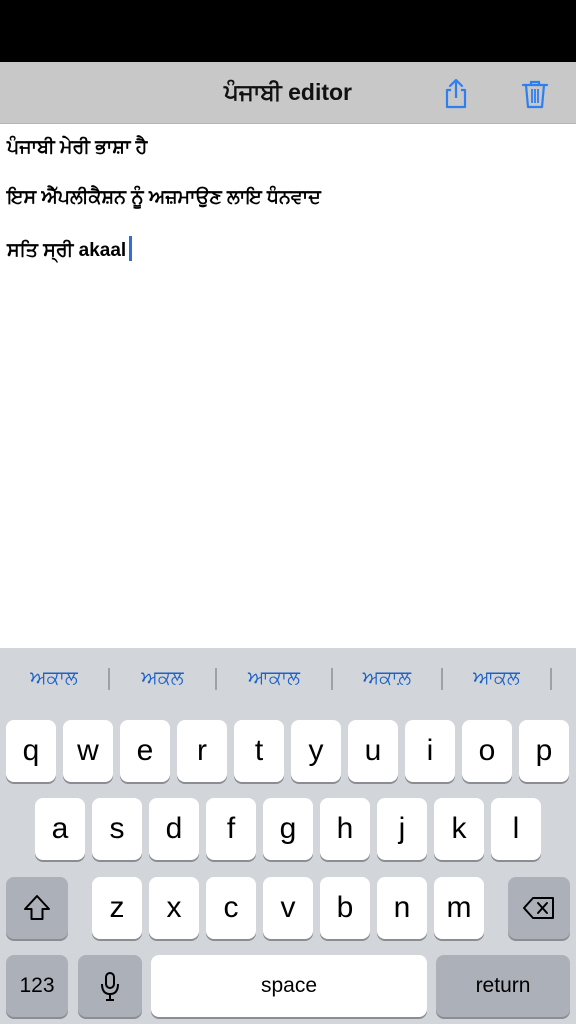 The height and width of the screenshot is (1024, 576). I want to click on key-label: o, so click(487, 750).